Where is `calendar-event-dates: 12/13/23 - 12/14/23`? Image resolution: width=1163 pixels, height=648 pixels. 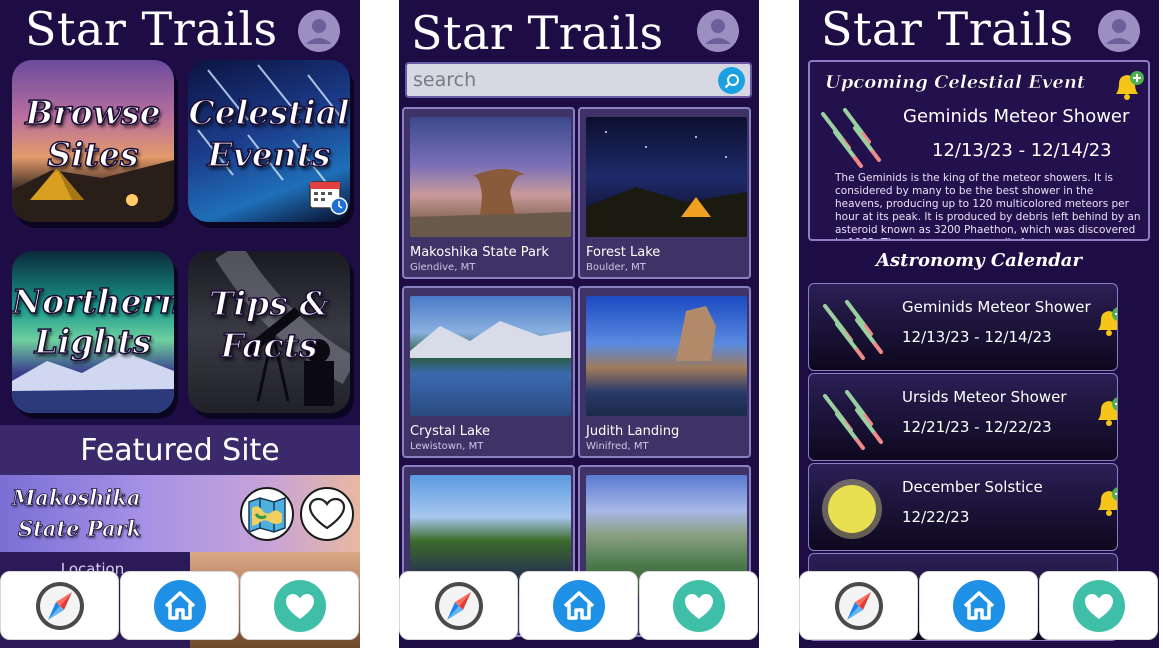
calendar-event-dates: 12/13/23 - 12/14/23 is located at coordinates (977, 337).